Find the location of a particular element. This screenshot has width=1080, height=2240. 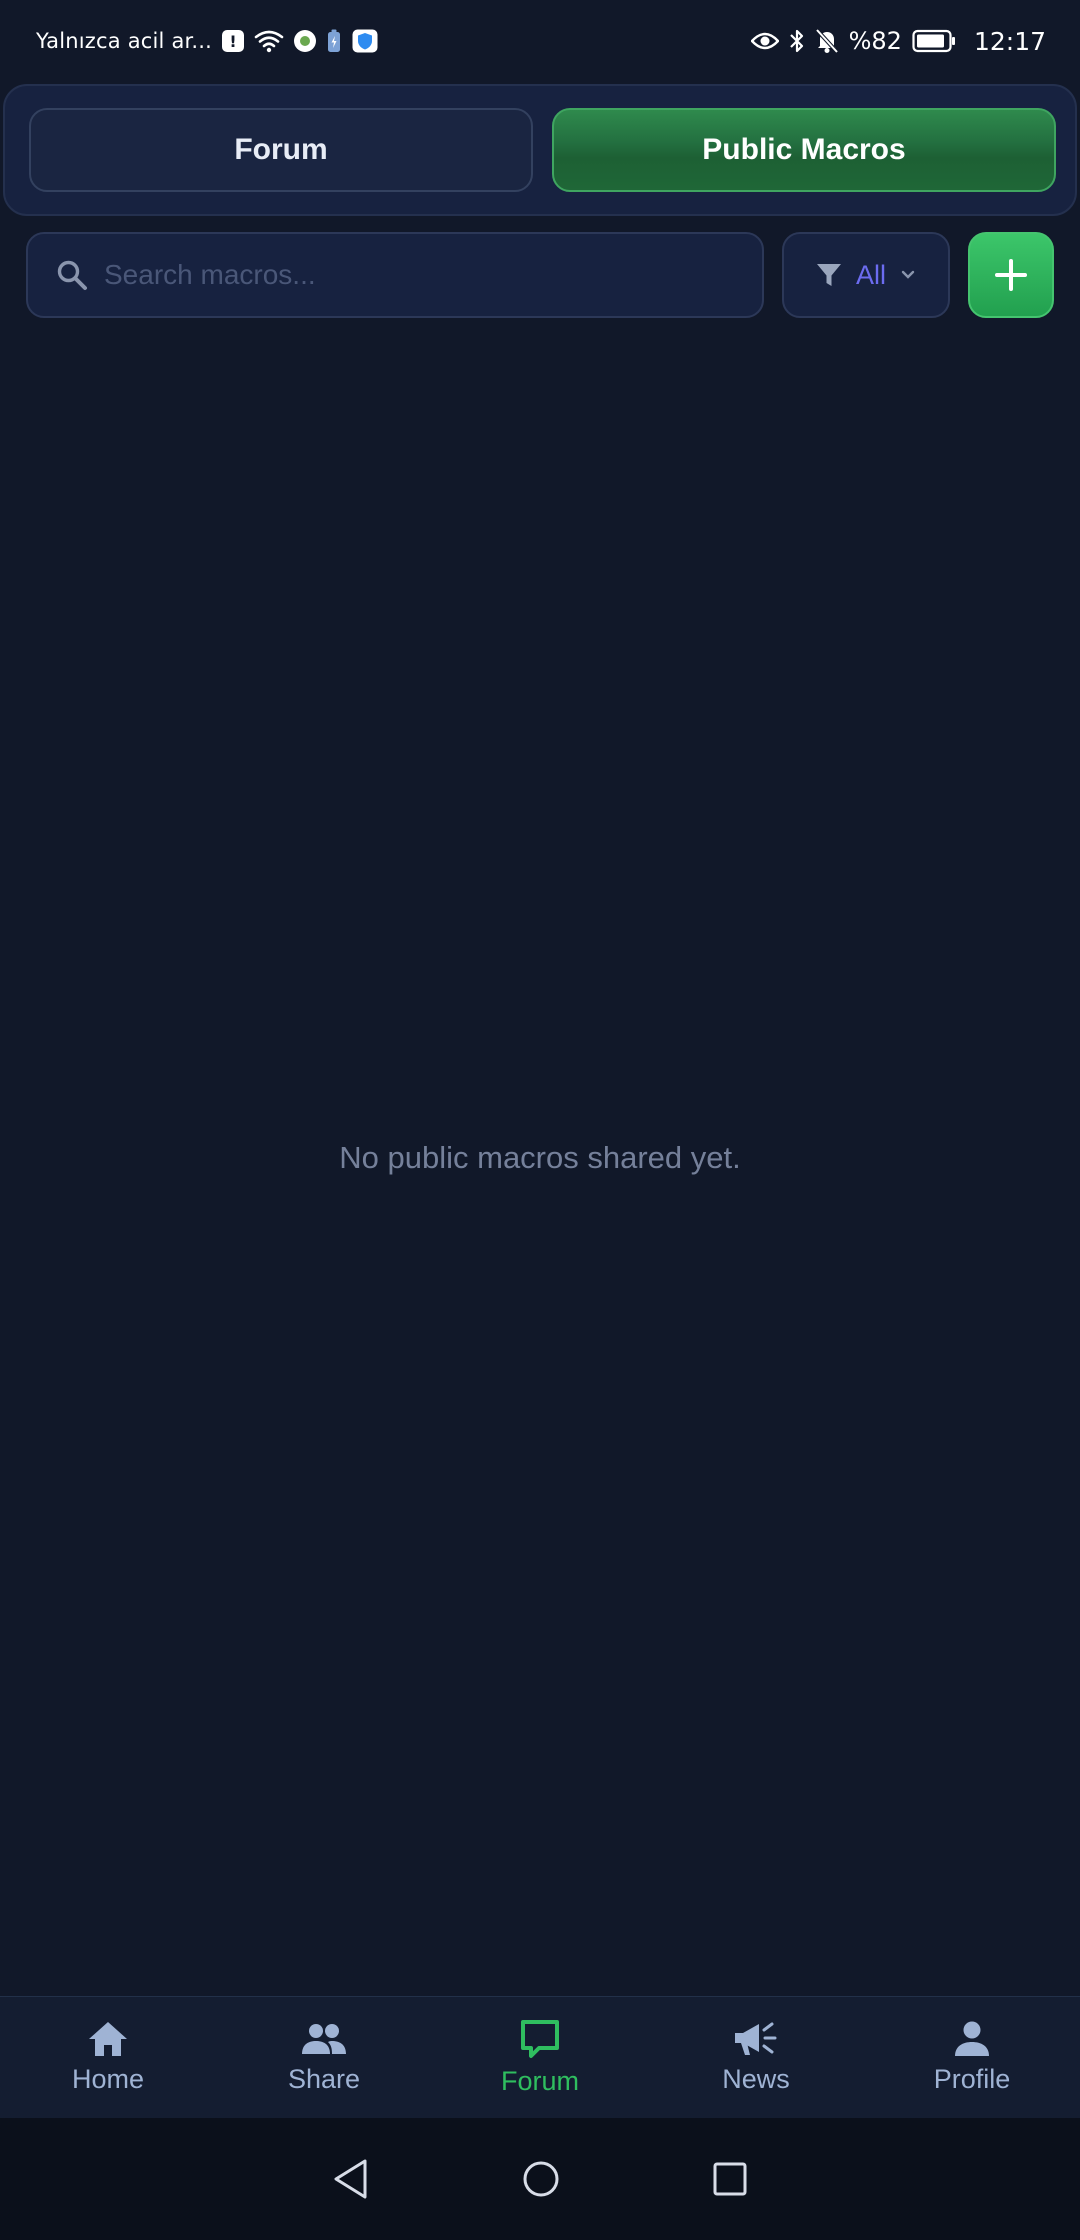

wifi-icon is located at coordinates (269, 41).